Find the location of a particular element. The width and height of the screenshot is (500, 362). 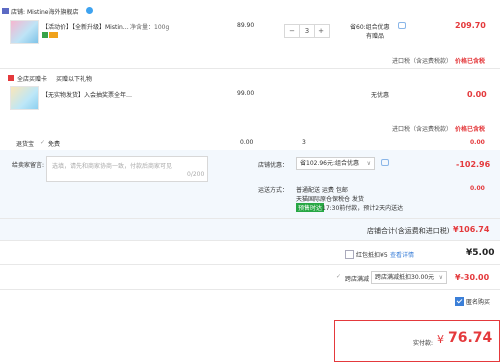

insurance-subtotal: 0.00 is located at coordinates (477, 142).